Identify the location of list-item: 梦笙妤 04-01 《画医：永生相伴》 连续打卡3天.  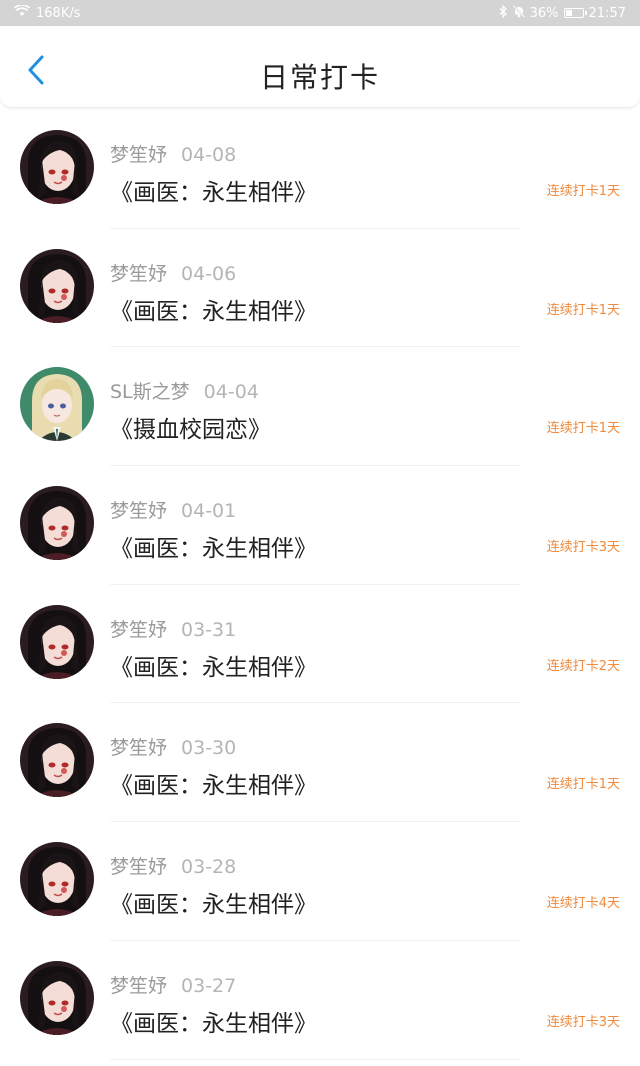
(320, 525).